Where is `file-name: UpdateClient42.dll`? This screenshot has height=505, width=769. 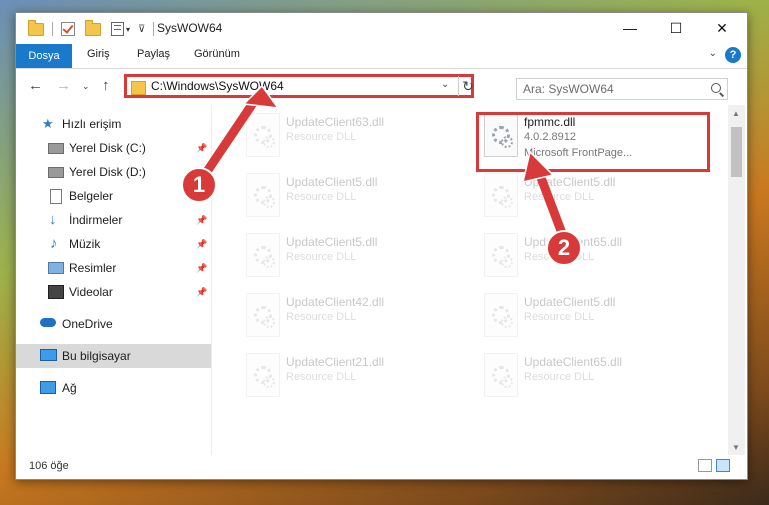 file-name: UpdateClient42.dll is located at coordinates (335, 302).